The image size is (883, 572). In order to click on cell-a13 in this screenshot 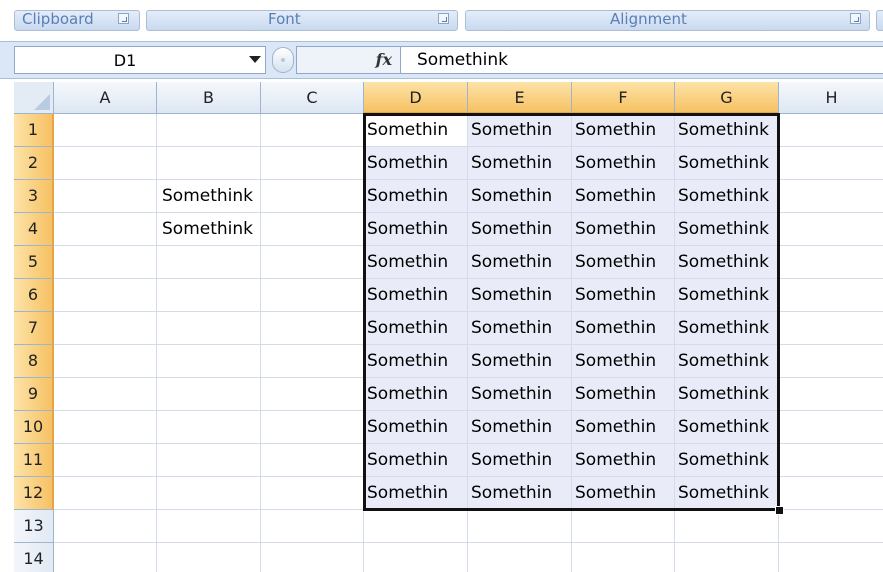, I will do `click(105, 526)`.